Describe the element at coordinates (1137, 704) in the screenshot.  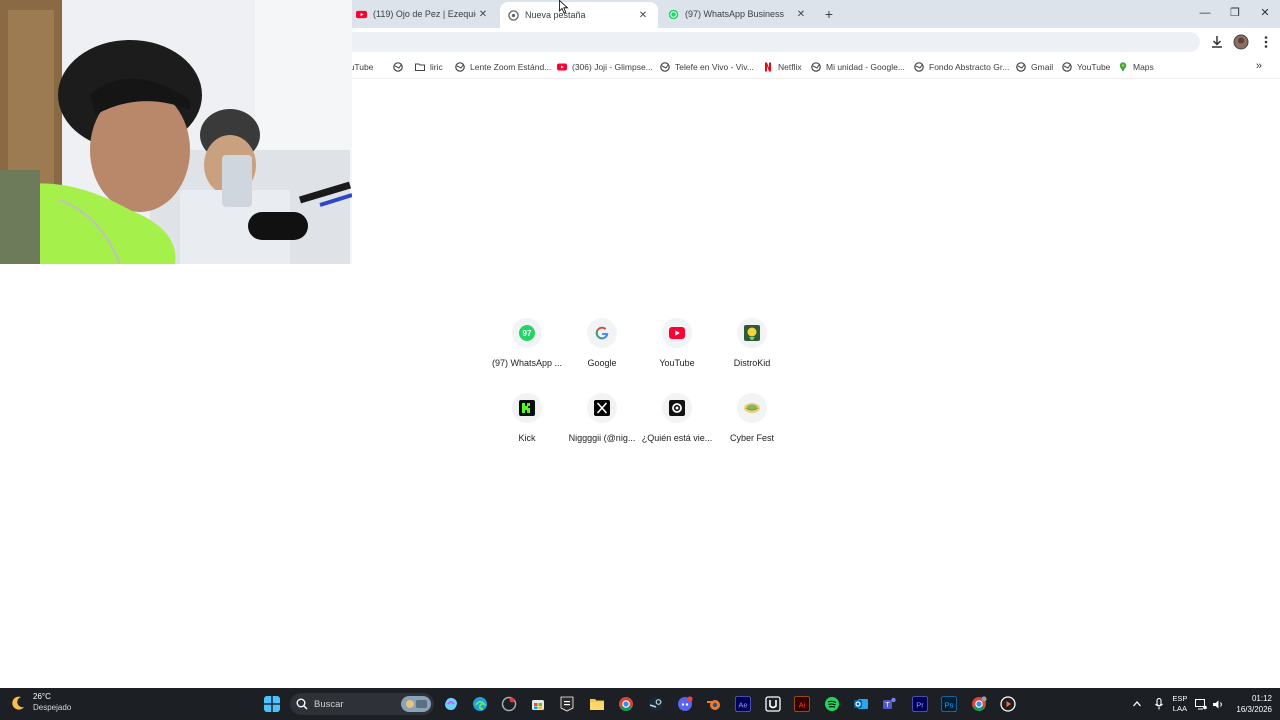
I see `chevron-up-icon` at that location.